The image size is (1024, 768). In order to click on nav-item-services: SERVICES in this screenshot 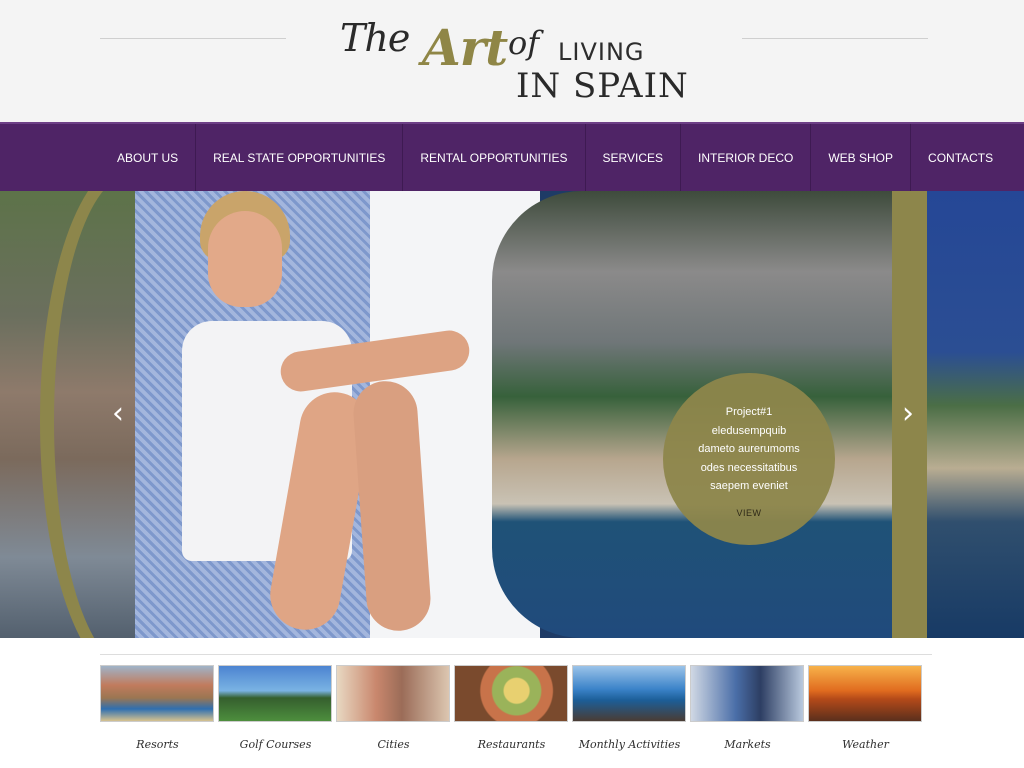, I will do `click(632, 157)`.